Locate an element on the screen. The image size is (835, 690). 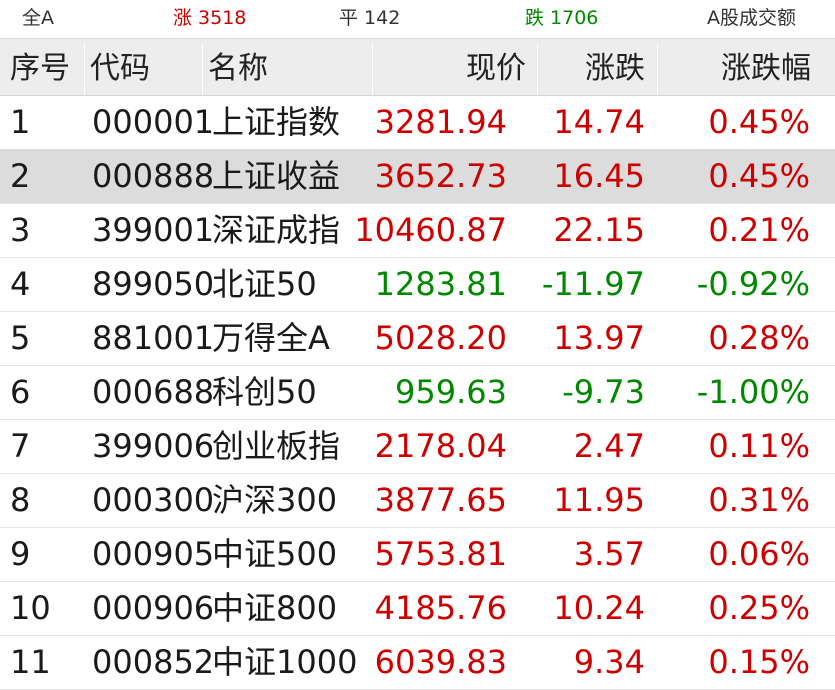
table-row: 9 000905 中证500 5753.81 3.57 0.06% is located at coordinates (417, 554).